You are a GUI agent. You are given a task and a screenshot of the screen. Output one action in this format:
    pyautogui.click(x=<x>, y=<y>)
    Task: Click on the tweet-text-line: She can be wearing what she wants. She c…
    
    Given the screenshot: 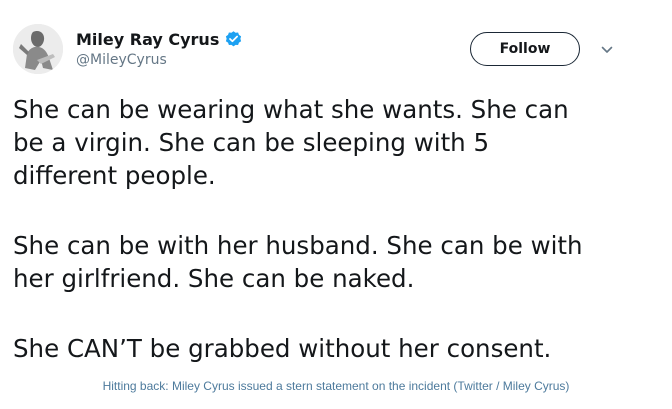 What is the action you would take?
    pyautogui.click(x=291, y=109)
    